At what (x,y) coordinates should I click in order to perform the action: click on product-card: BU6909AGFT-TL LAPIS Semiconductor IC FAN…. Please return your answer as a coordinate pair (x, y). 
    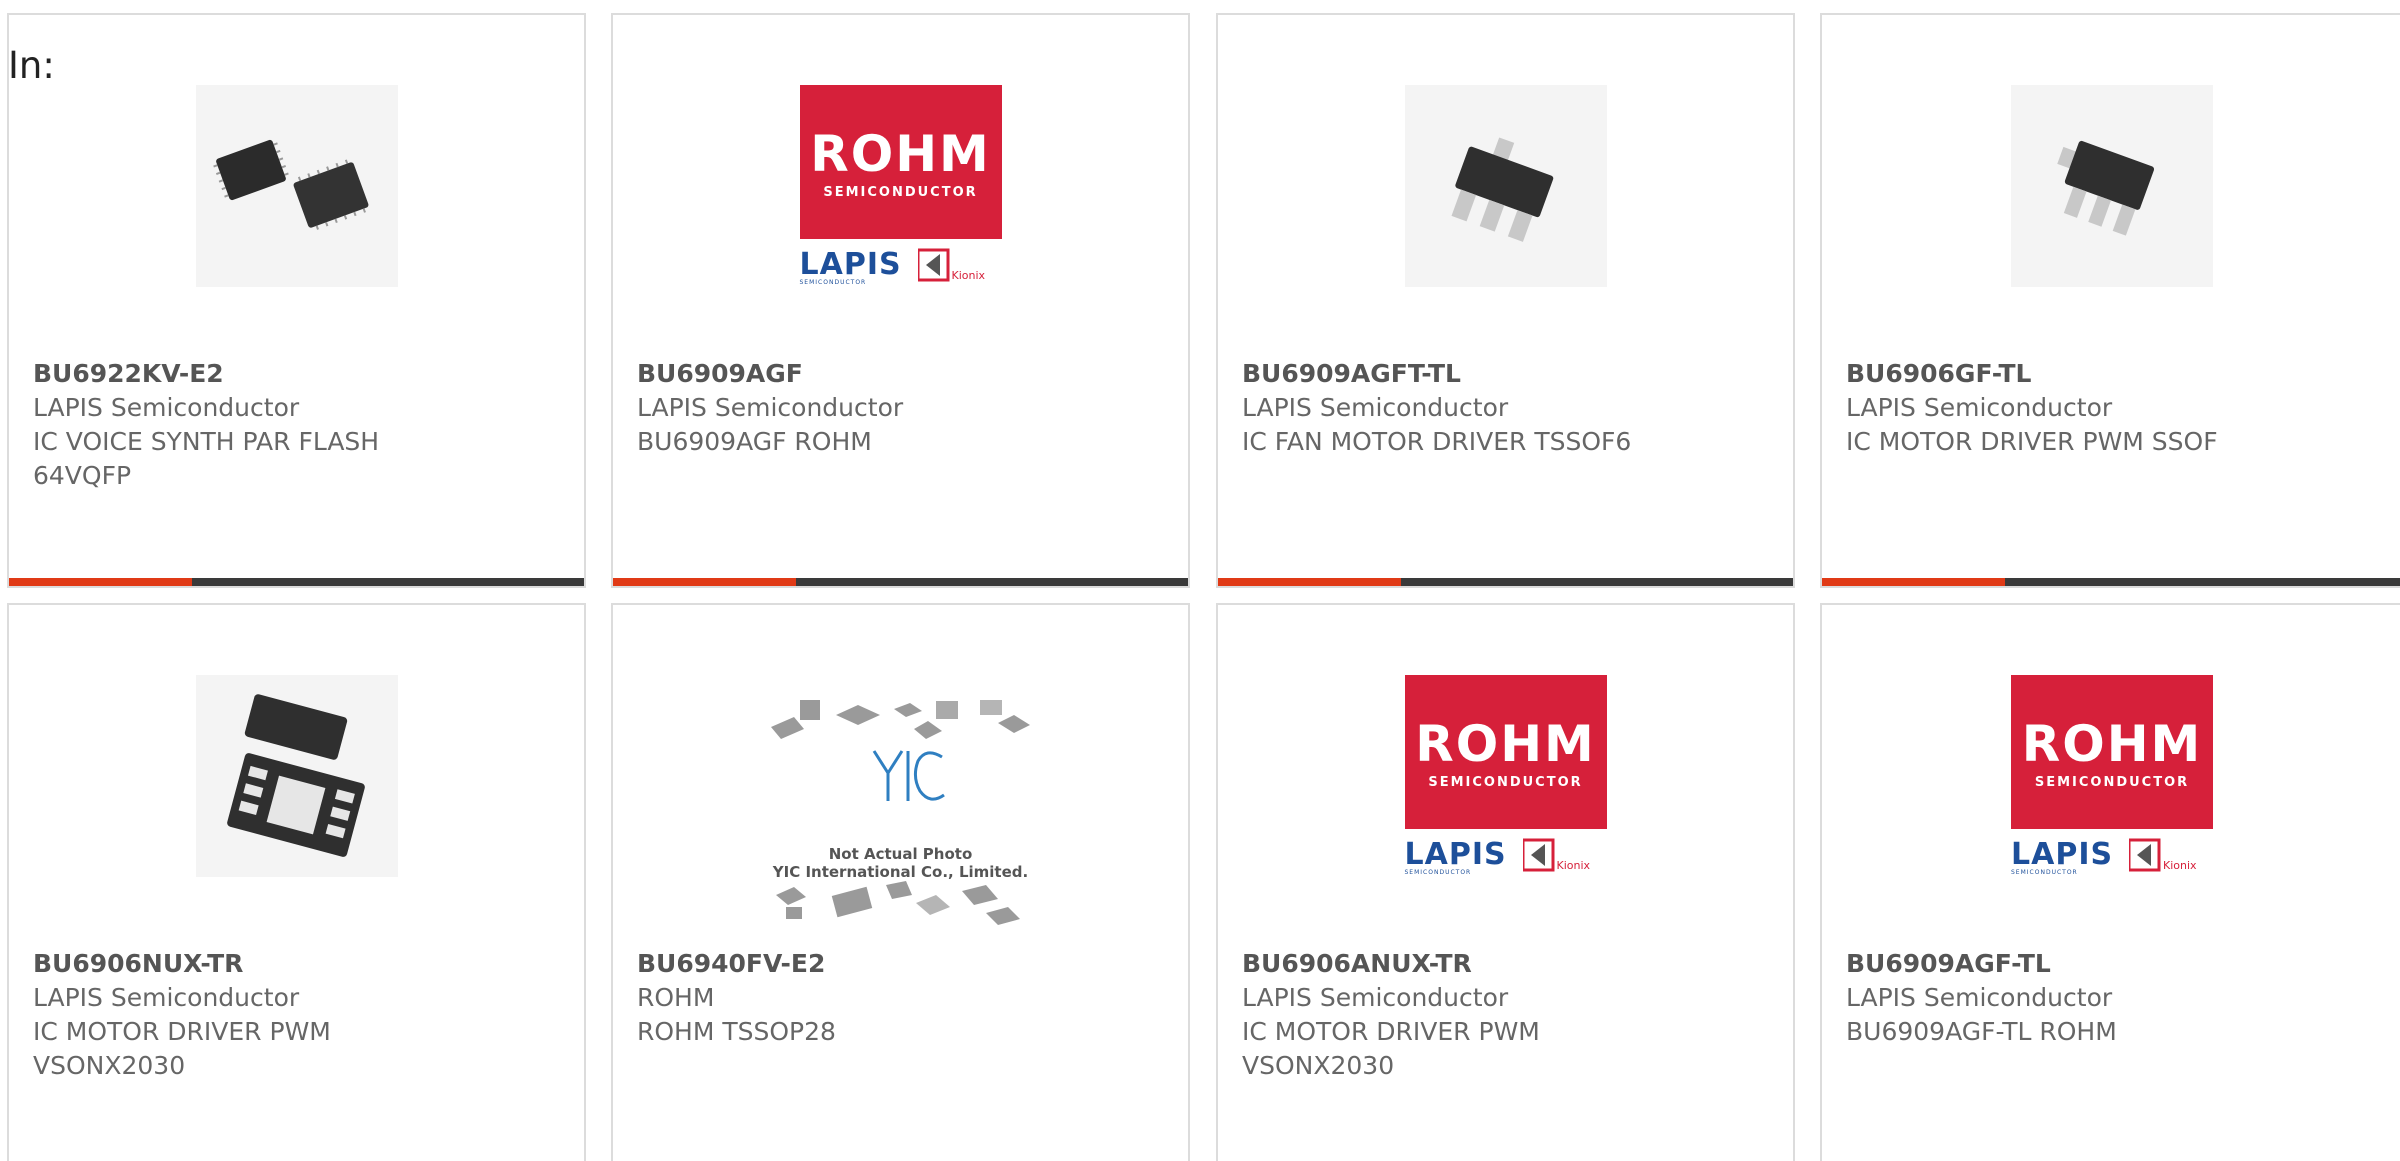
    Looking at the image, I should click on (1505, 300).